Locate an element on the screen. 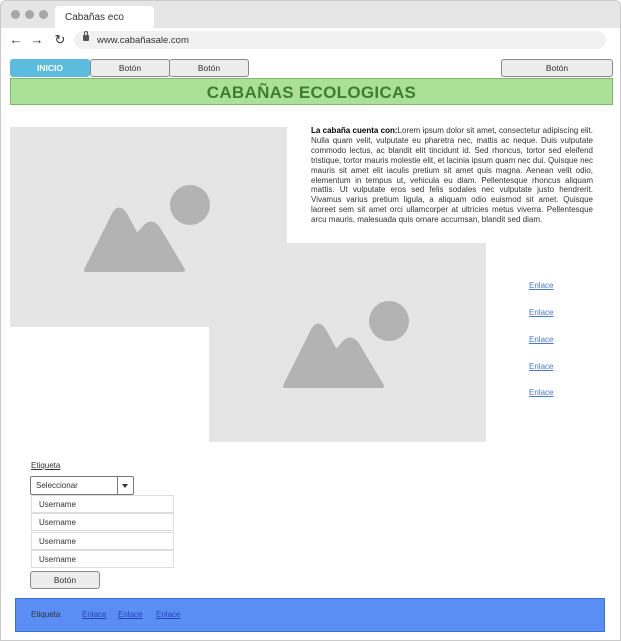 The image size is (621, 641). forward-arrow-icon: → is located at coordinates (37, 40).